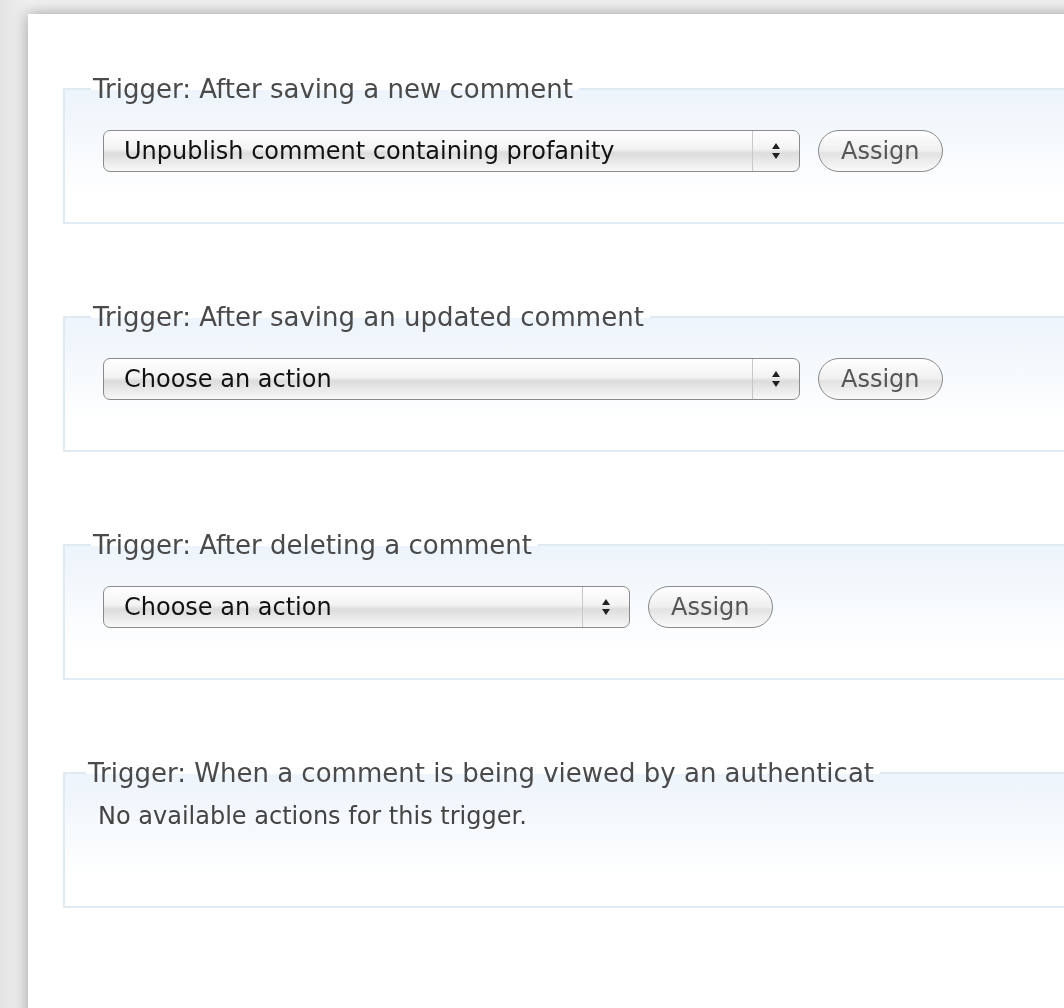 Image resolution: width=1064 pixels, height=1008 pixels. Describe the element at coordinates (370, 317) in the screenshot. I see `fieldset-legend: Trigger: After saving an updated comment` at that location.